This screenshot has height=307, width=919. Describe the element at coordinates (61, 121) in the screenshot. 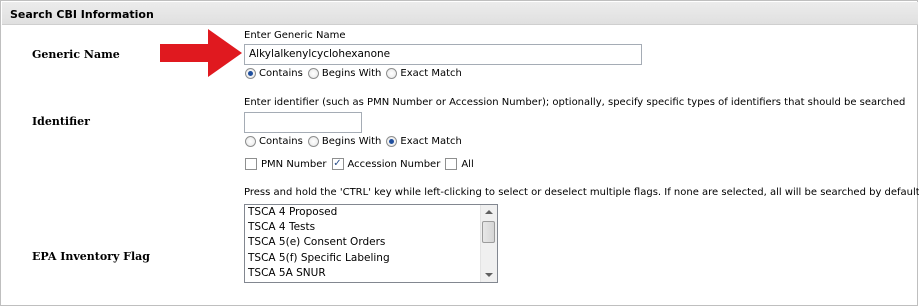

I see `identifier-label: Identifier` at that location.